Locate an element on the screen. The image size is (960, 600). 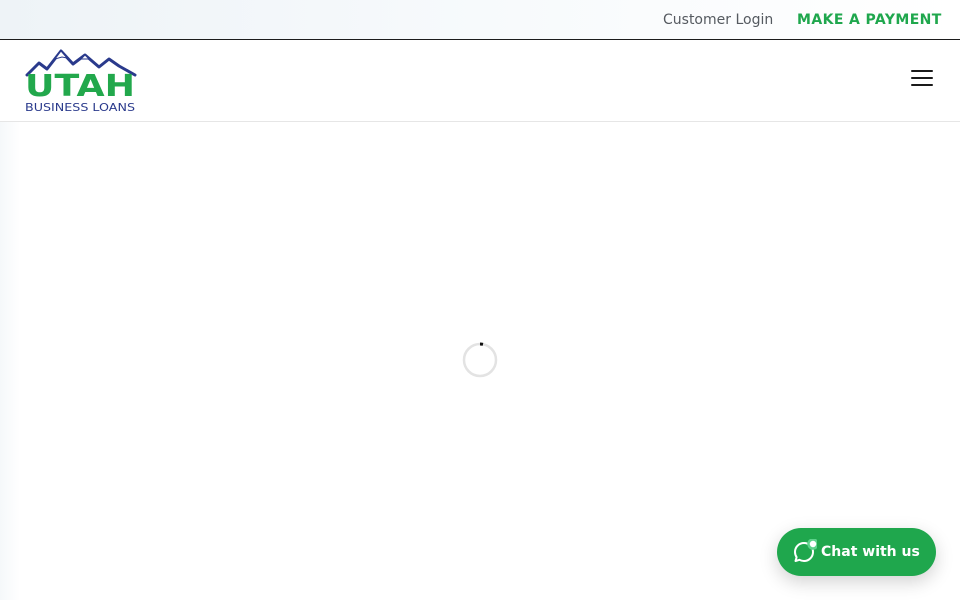
online-indicator is located at coordinates (812, 544).